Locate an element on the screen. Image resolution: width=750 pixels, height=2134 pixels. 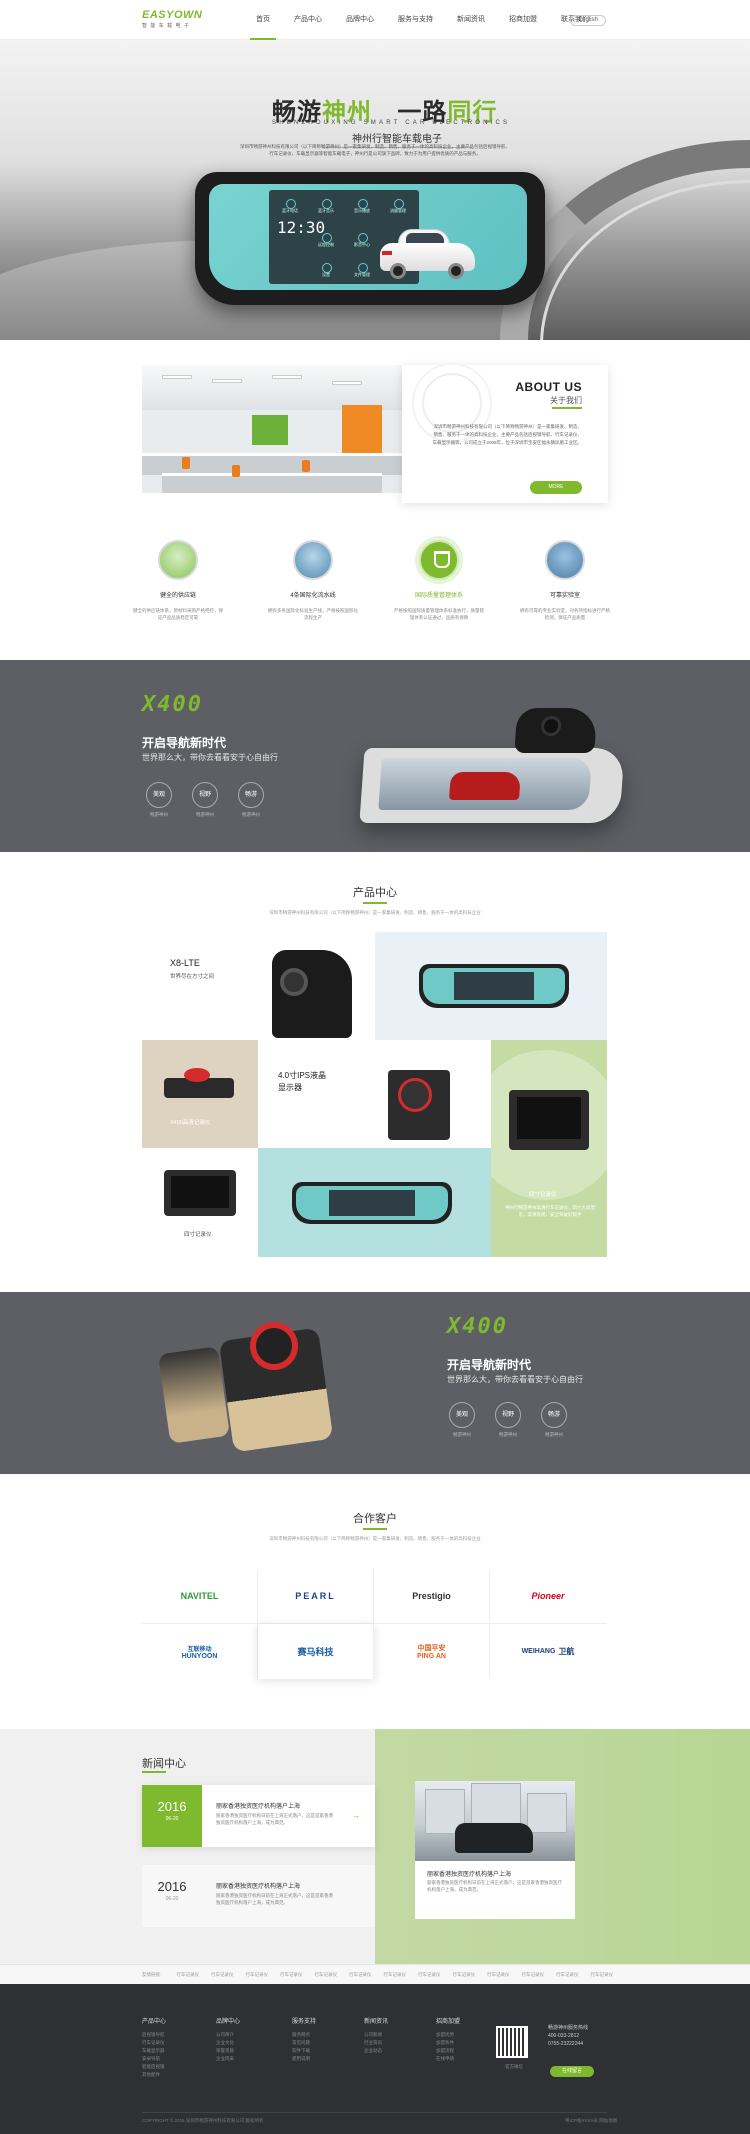
office-image is located at coordinates (272, 429).